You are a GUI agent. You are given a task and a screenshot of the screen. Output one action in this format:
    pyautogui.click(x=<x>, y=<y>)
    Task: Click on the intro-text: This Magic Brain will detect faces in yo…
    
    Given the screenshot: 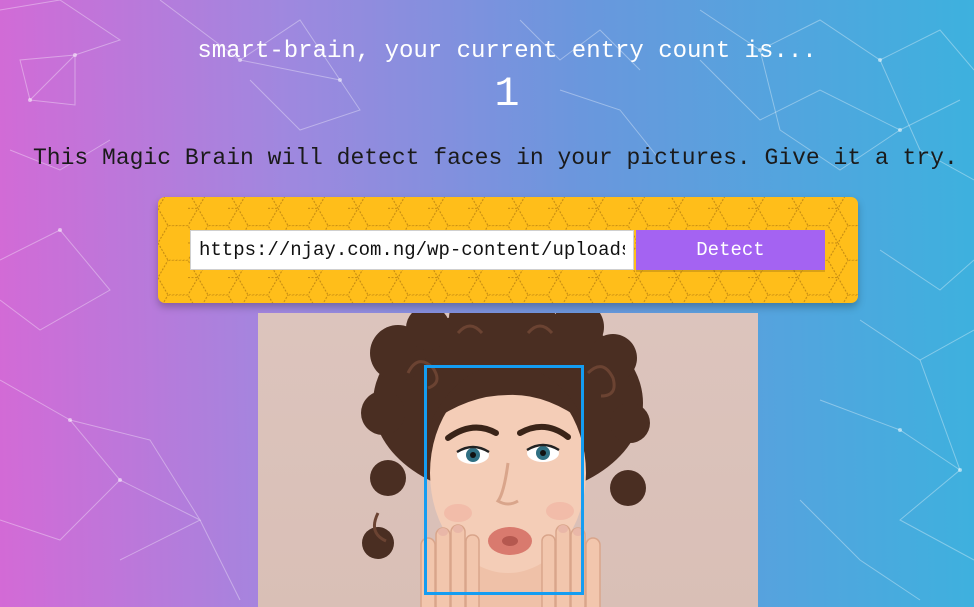 What is the action you would take?
    pyautogui.click(x=495, y=158)
    